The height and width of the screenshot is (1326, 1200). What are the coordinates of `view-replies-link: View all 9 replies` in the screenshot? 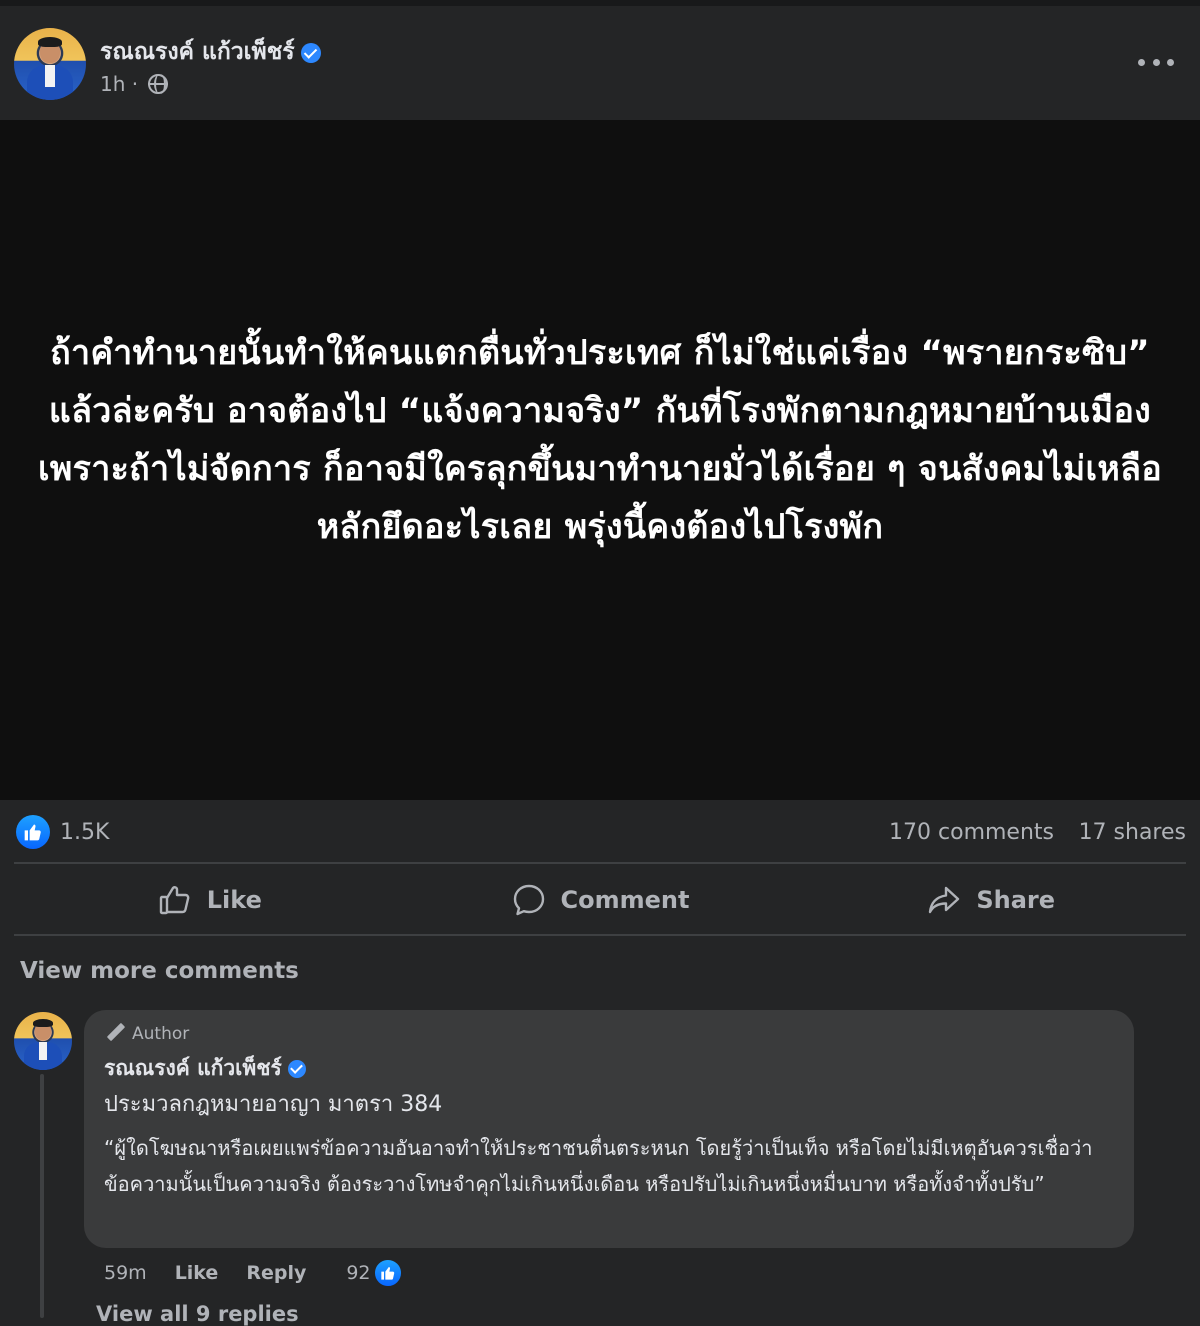 It's located at (197, 1314).